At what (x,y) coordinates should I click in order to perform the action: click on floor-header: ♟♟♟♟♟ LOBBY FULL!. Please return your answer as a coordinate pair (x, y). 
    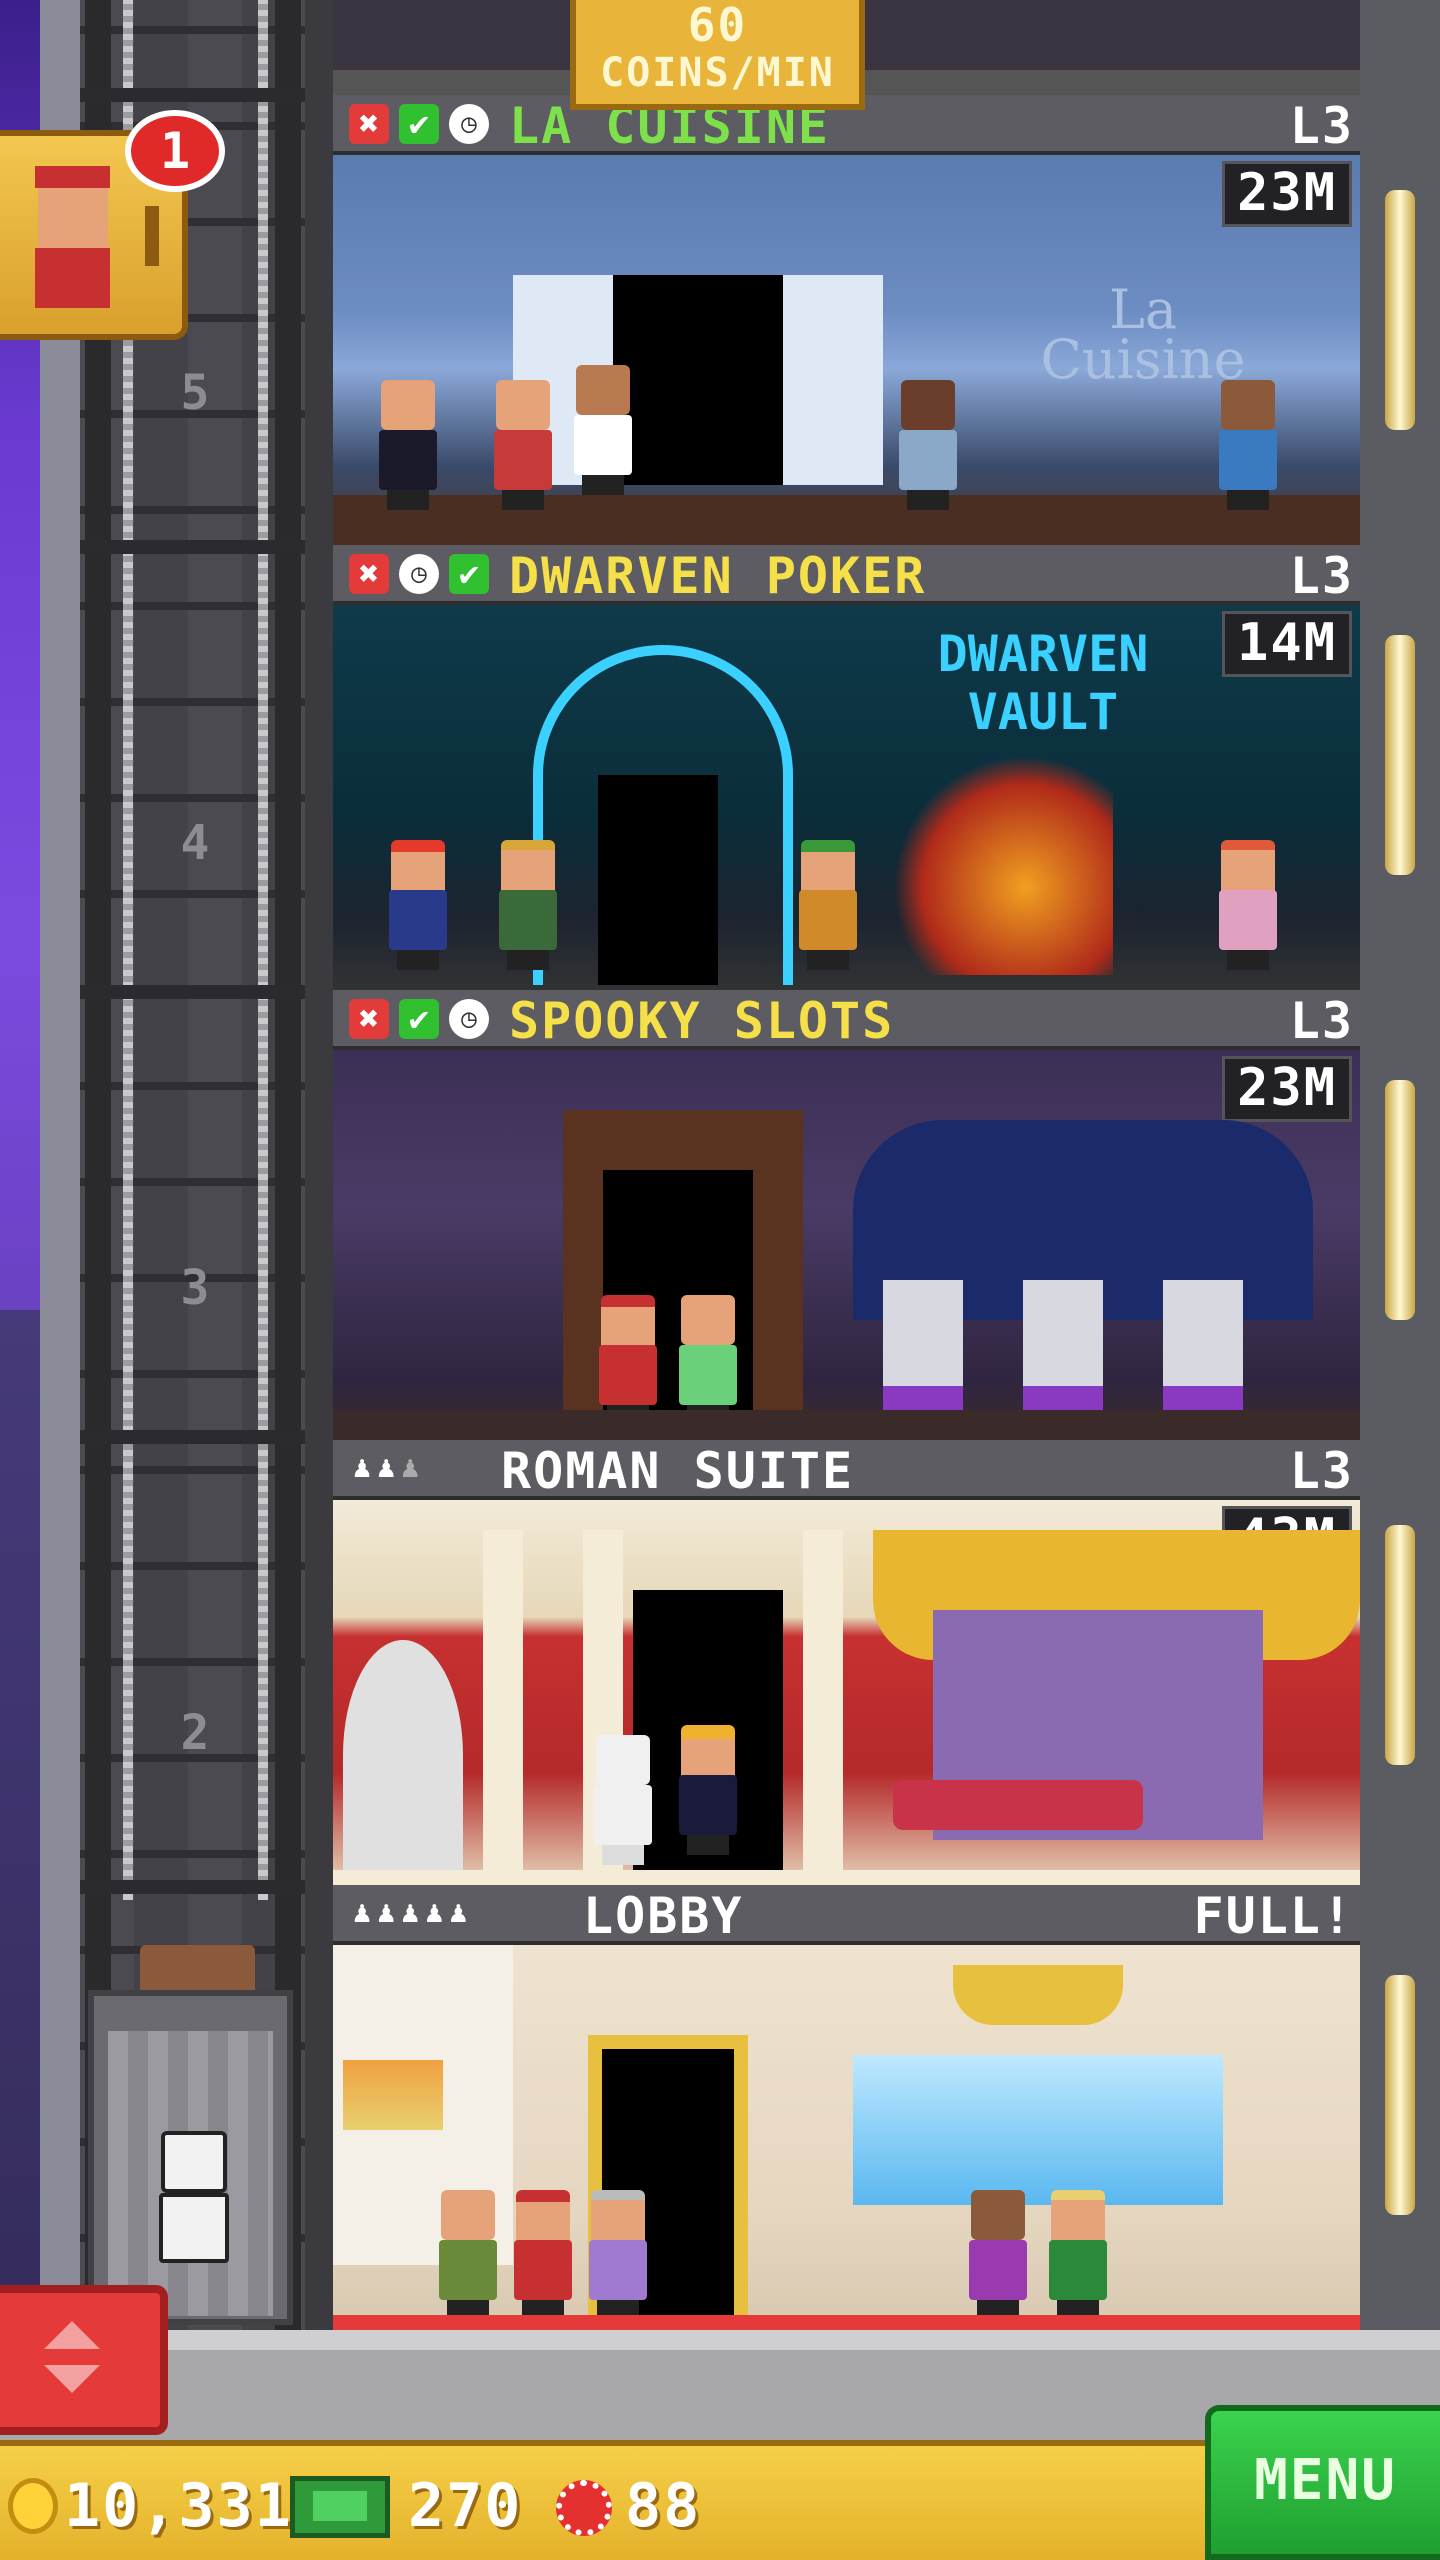
    Looking at the image, I should click on (846, 1915).